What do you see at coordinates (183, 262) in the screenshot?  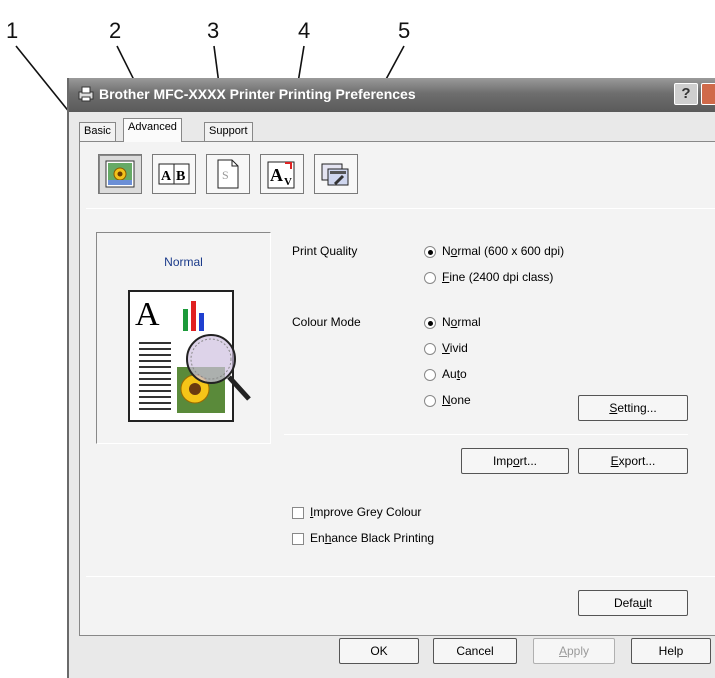 I see `preview-label: Normal` at bounding box center [183, 262].